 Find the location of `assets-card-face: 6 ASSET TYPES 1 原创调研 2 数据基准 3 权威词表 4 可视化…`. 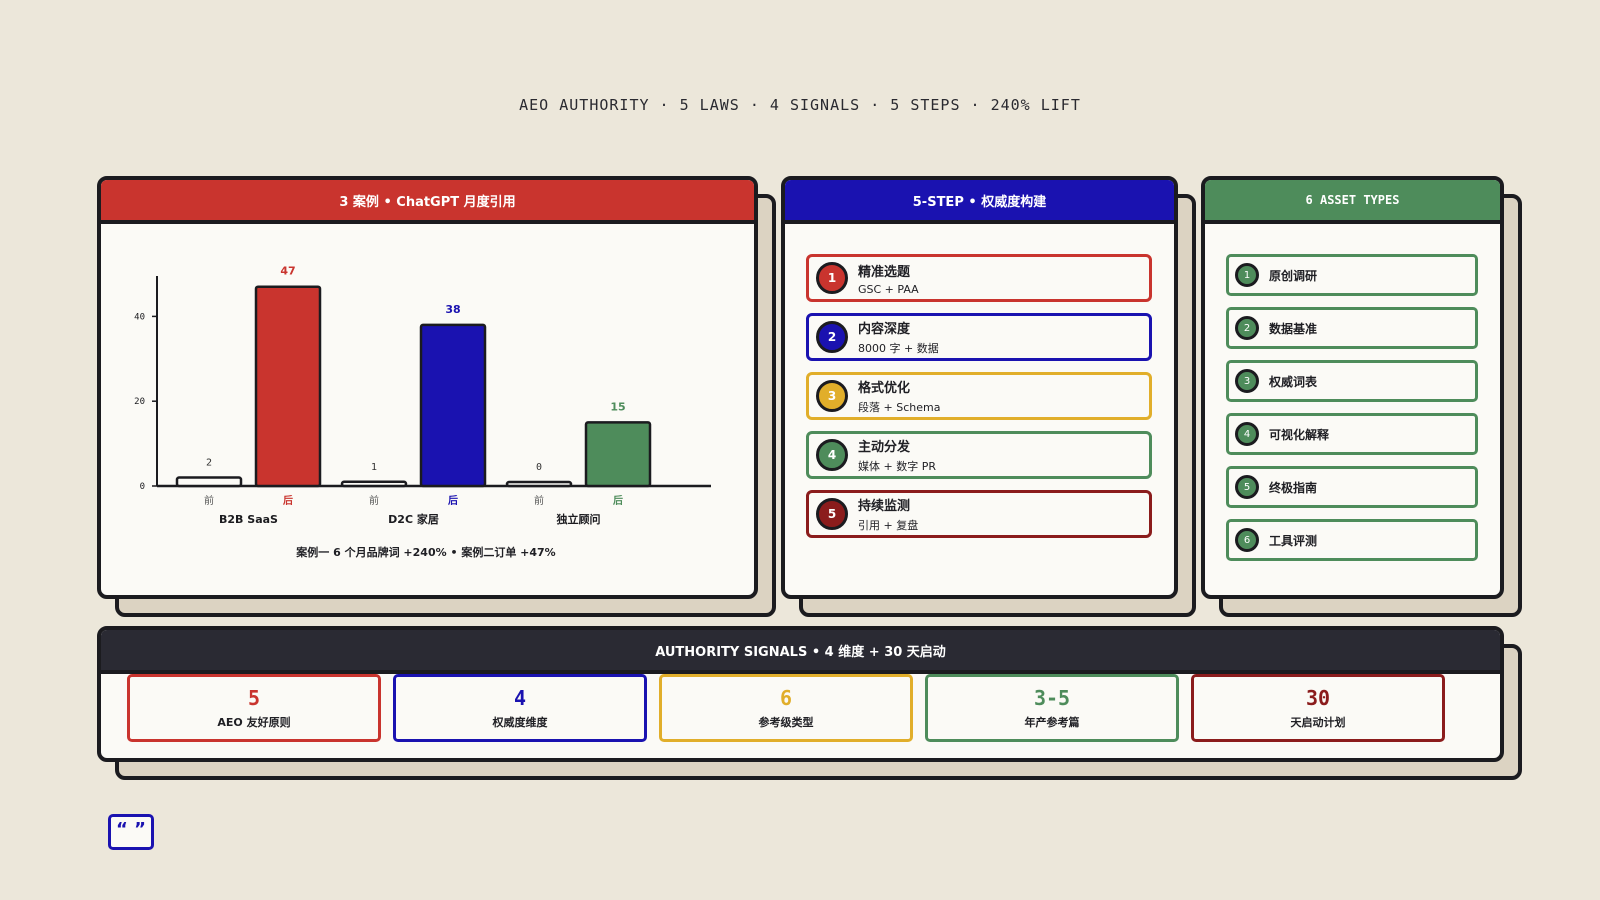

assets-card-face: 6 ASSET TYPES 1 原创调研 2 数据基准 3 权威词表 4 可视化… is located at coordinates (1352, 387).